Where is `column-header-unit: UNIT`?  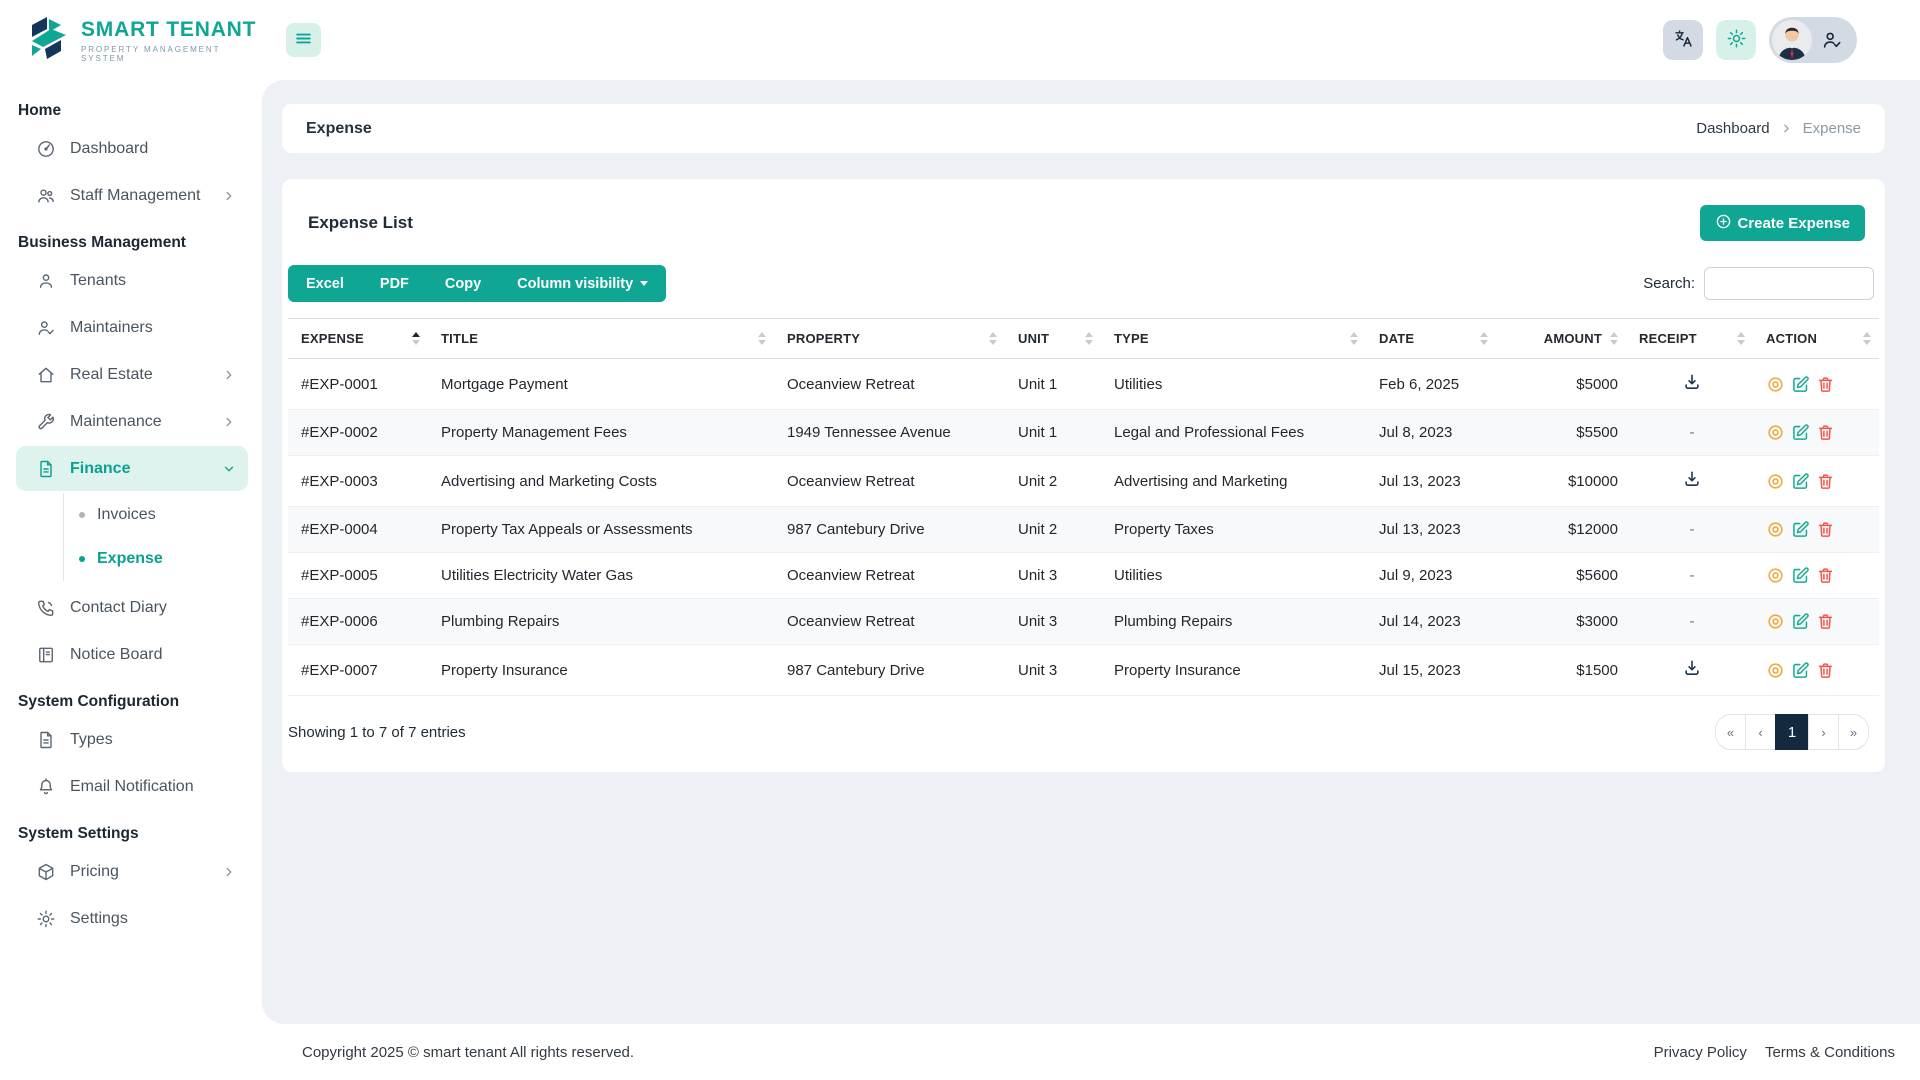
column-header-unit: UNIT is located at coordinates (1053, 338).